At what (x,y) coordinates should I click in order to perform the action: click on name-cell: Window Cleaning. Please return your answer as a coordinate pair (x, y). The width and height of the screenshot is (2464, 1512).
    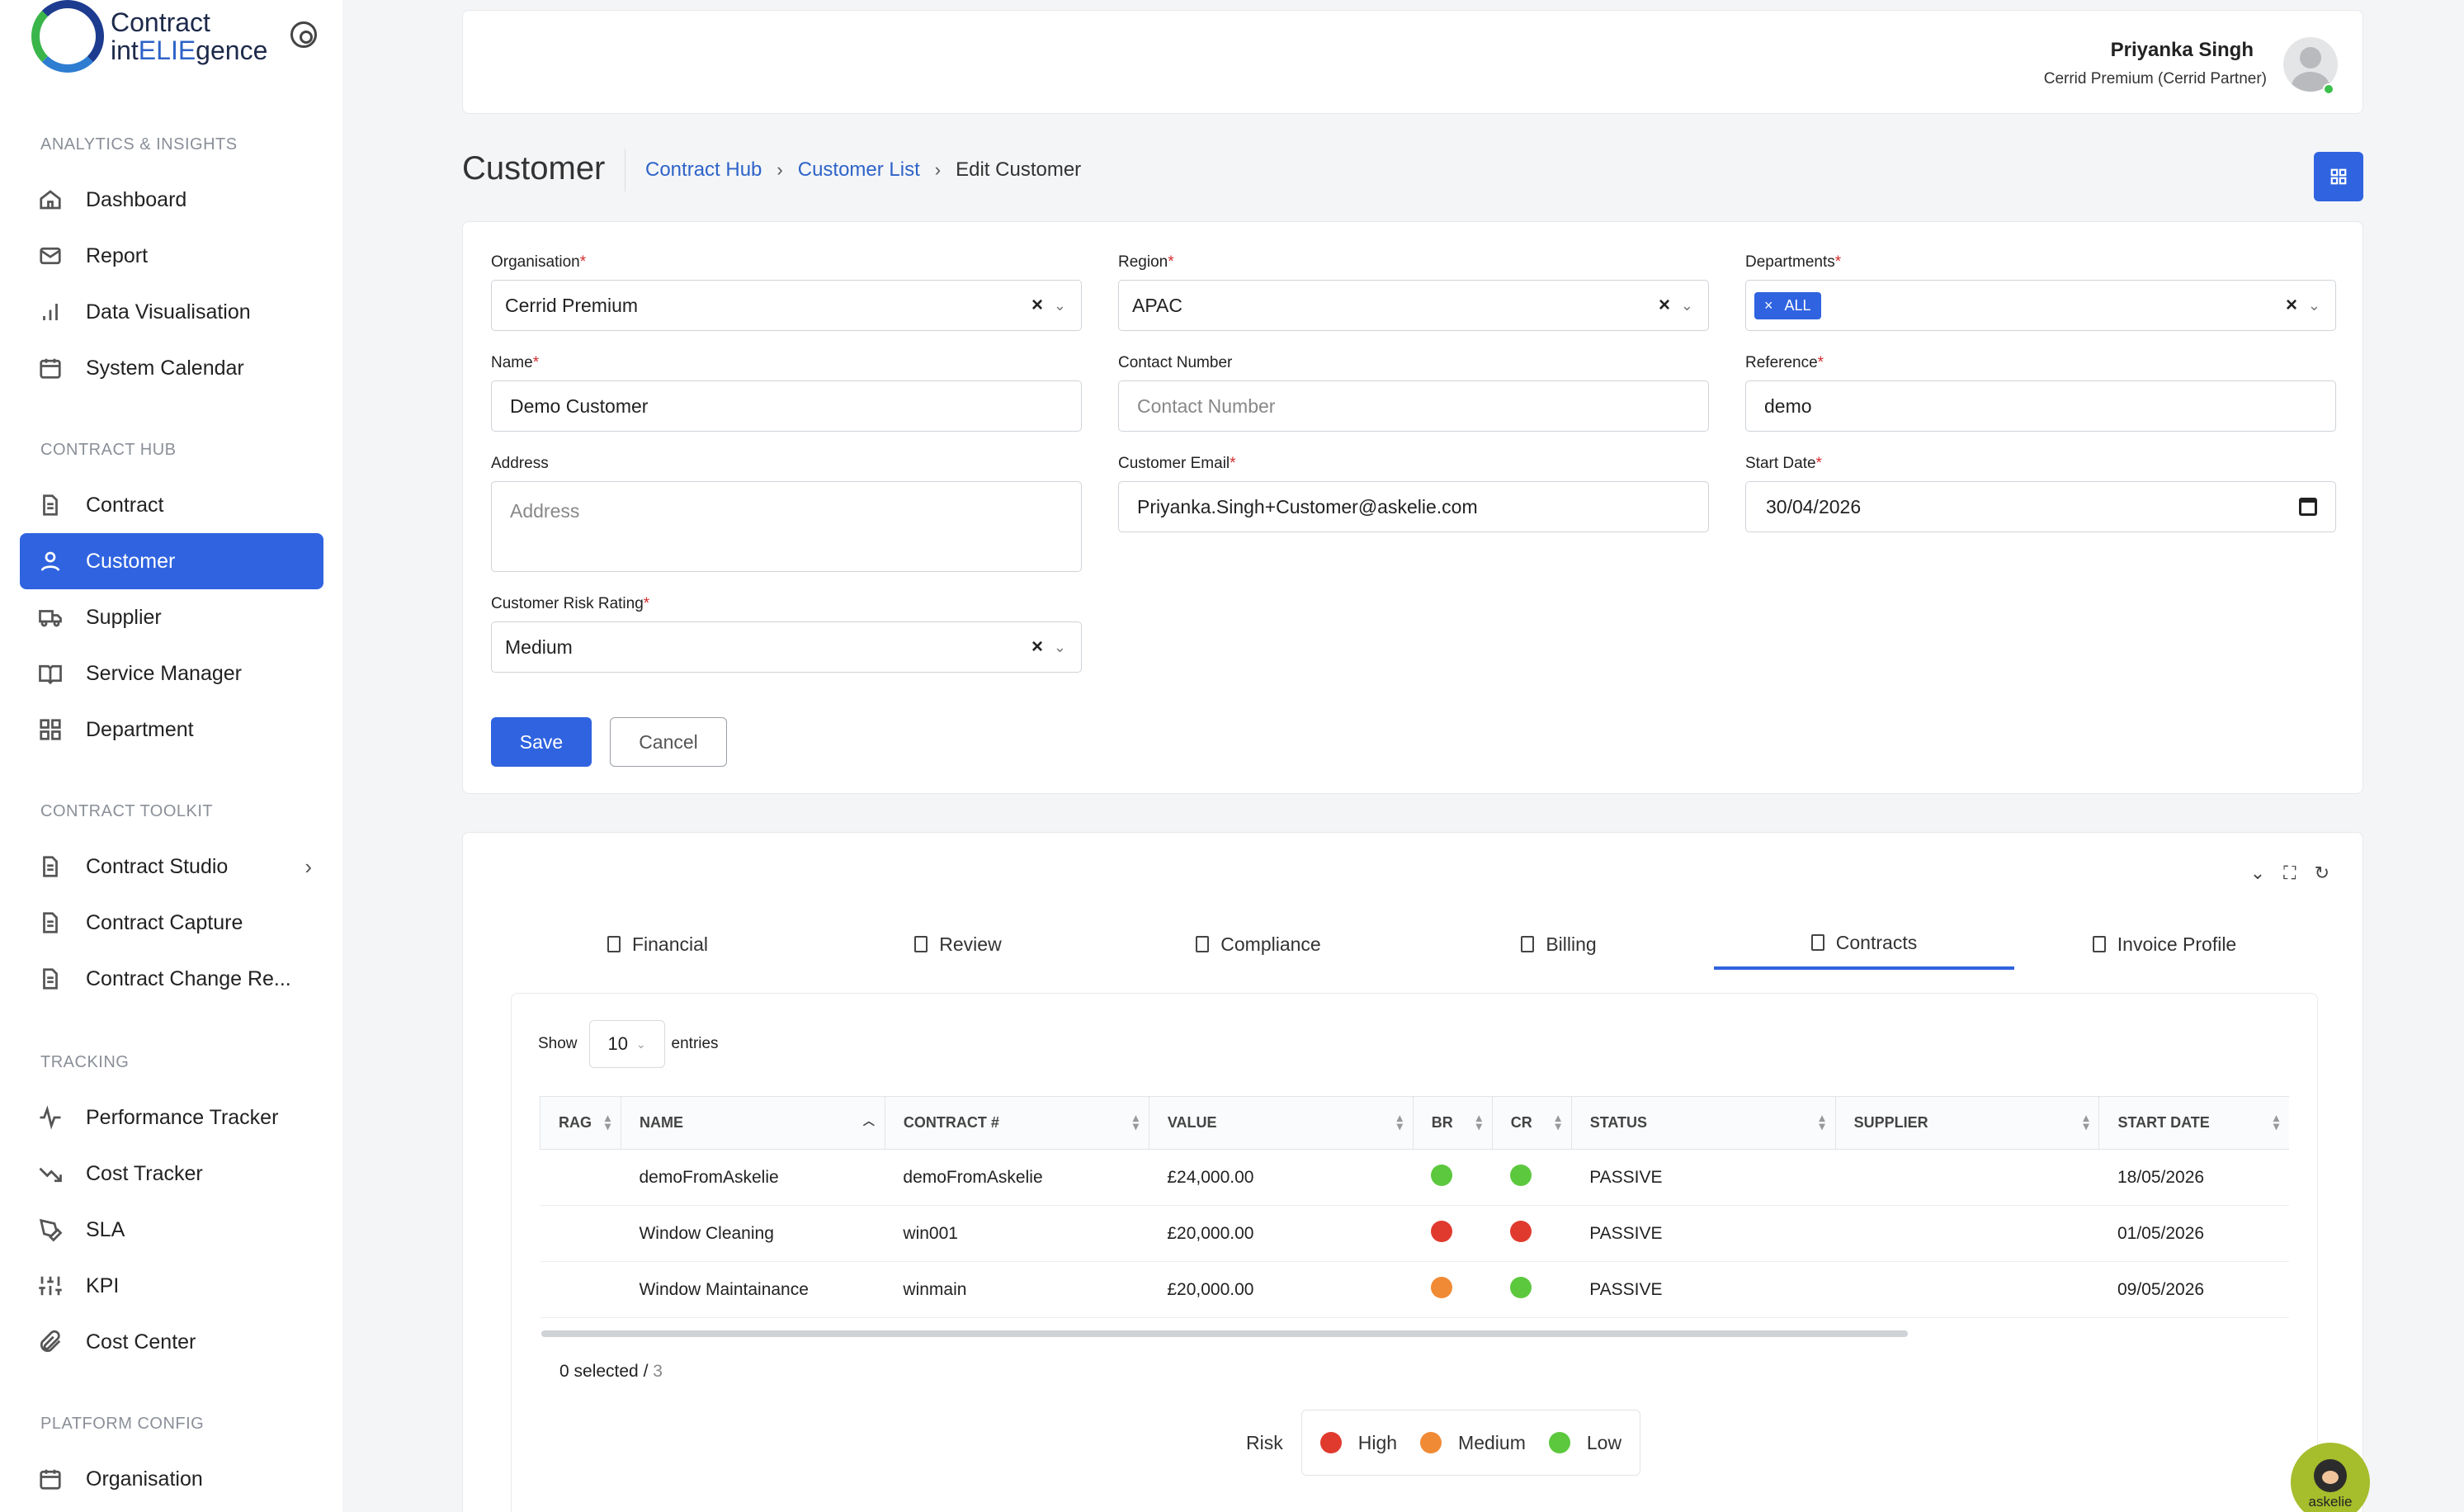
    Looking at the image, I should click on (753, 1233).